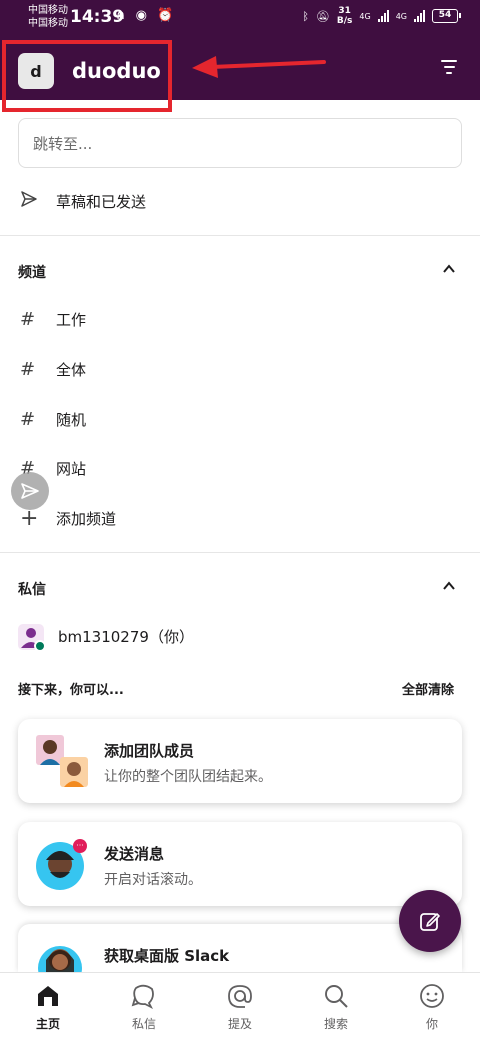  What do you see at coordinates (240, 518) in the screenshot?
I see `add-channel-button: + 添加频道` at bounding box center [240, 518].